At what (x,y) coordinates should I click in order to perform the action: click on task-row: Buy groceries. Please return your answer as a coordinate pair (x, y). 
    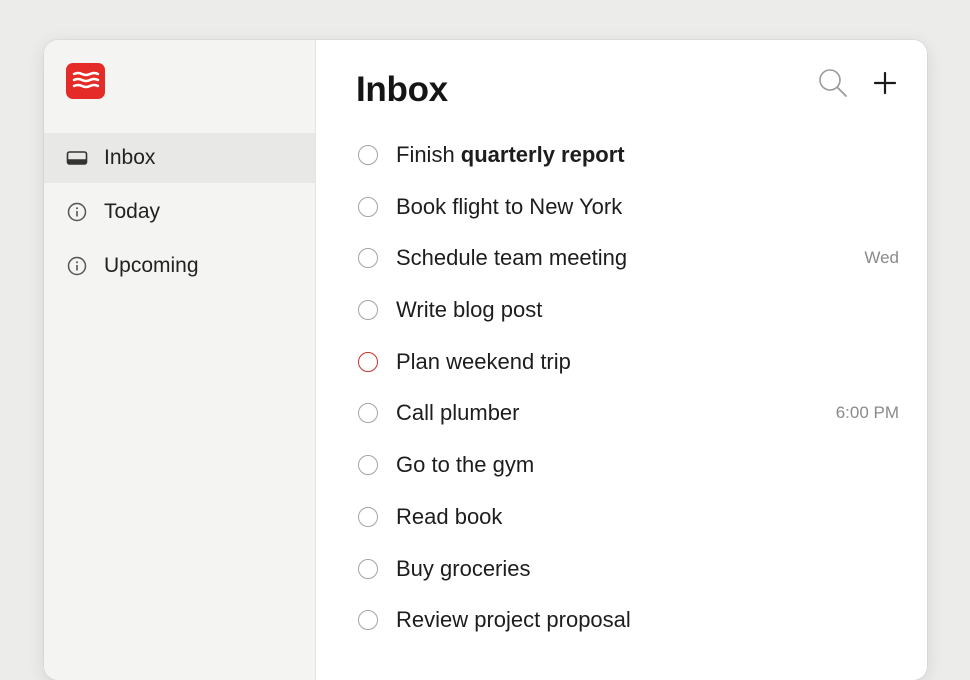
    Looking at the image, I should click on (621, 571).